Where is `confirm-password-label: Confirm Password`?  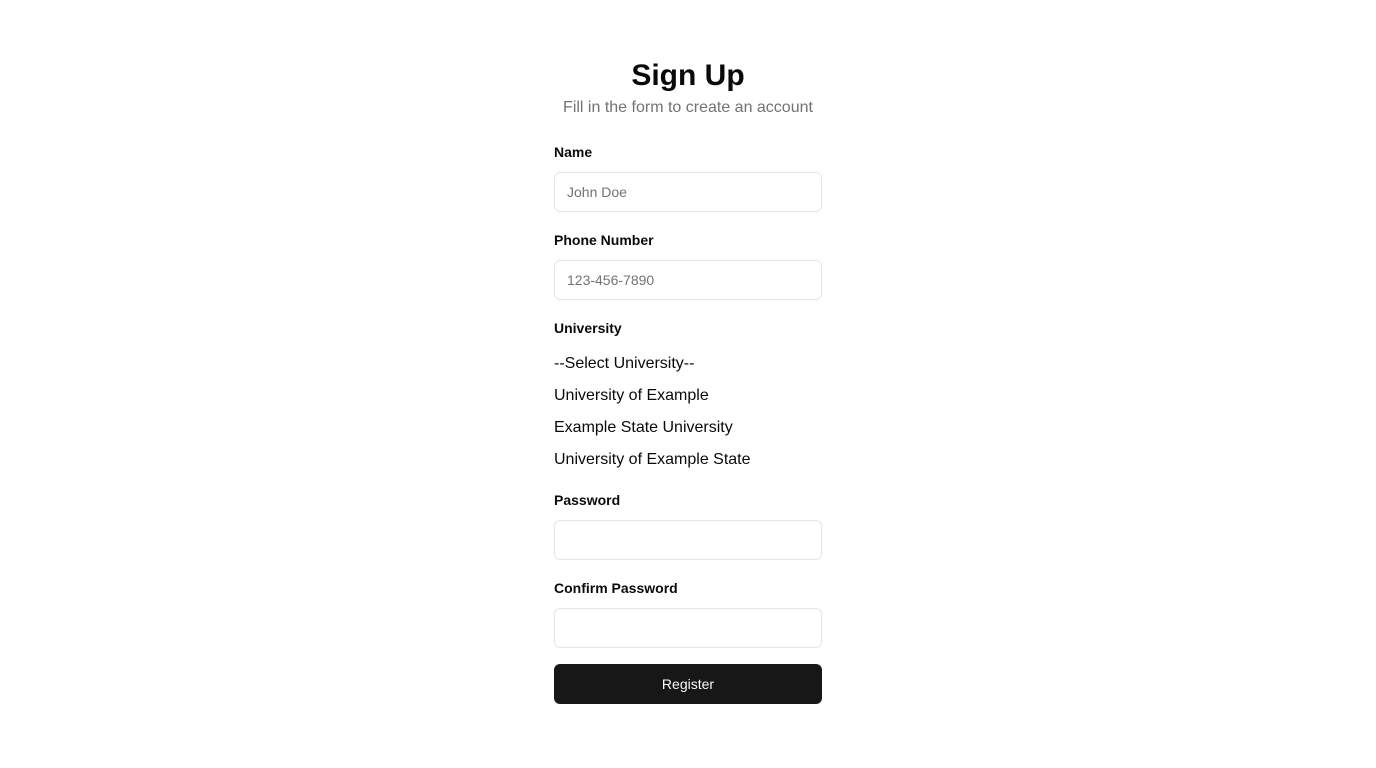
confirm-password-label: Confirm Password is located at coordinates (616, 588).